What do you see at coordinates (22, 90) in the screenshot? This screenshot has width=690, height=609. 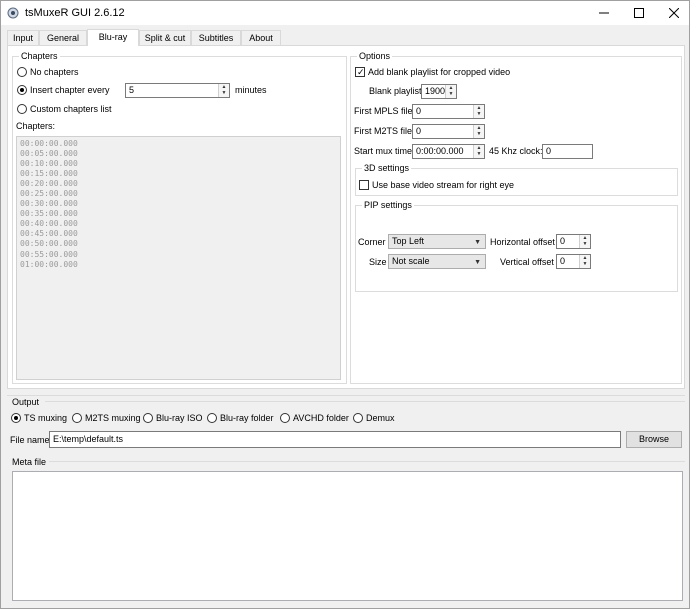 I see `insert-chapter-radio` at bounding box center [22, 90].